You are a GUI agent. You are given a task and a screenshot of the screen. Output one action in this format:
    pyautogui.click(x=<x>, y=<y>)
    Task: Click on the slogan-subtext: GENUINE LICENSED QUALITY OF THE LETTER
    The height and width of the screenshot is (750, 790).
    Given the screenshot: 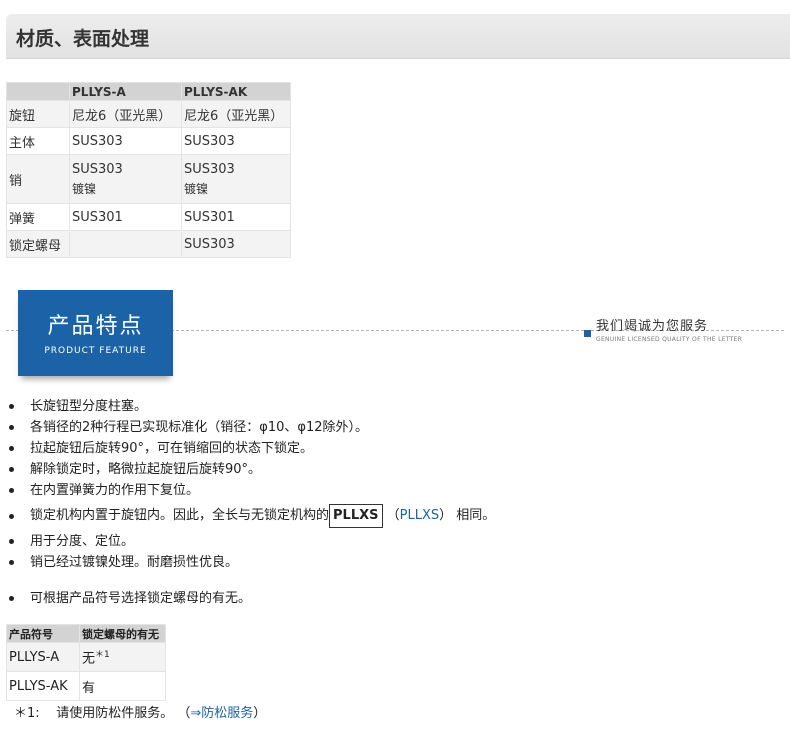 What is the action you would take?
    pyautogui.click(x=669, y=339)
    